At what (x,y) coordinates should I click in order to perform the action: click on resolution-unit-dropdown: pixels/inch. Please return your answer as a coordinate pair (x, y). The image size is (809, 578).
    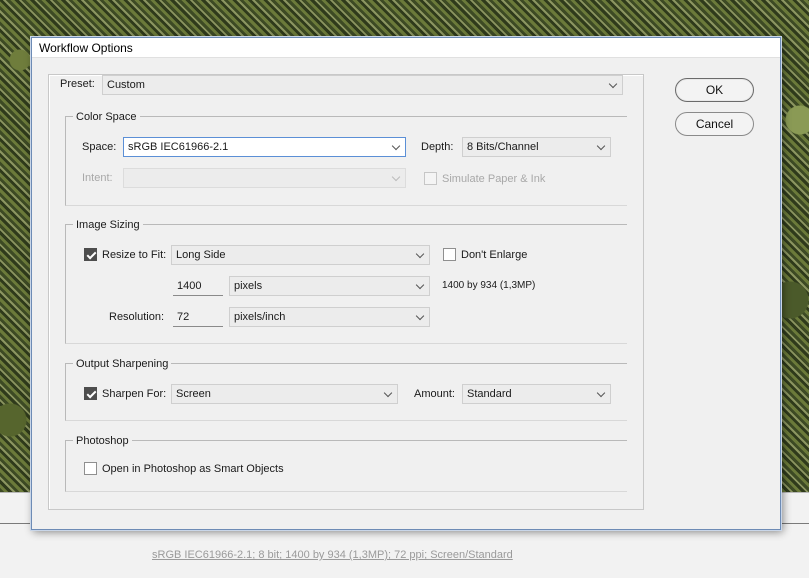
    Looking at the image, I should click on (329, 317).